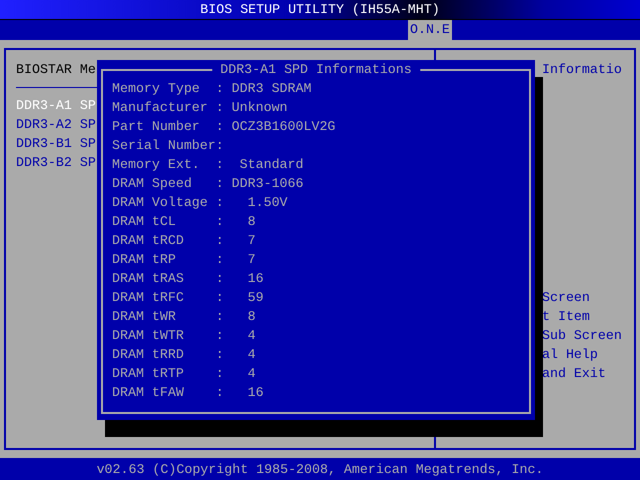 This screenshot has height=480, width=640. What do you see at coordinates (56, 124) in the screenshot?
I see `menu-item: DDR3-A2 SP` at bounding box center [56, 124].